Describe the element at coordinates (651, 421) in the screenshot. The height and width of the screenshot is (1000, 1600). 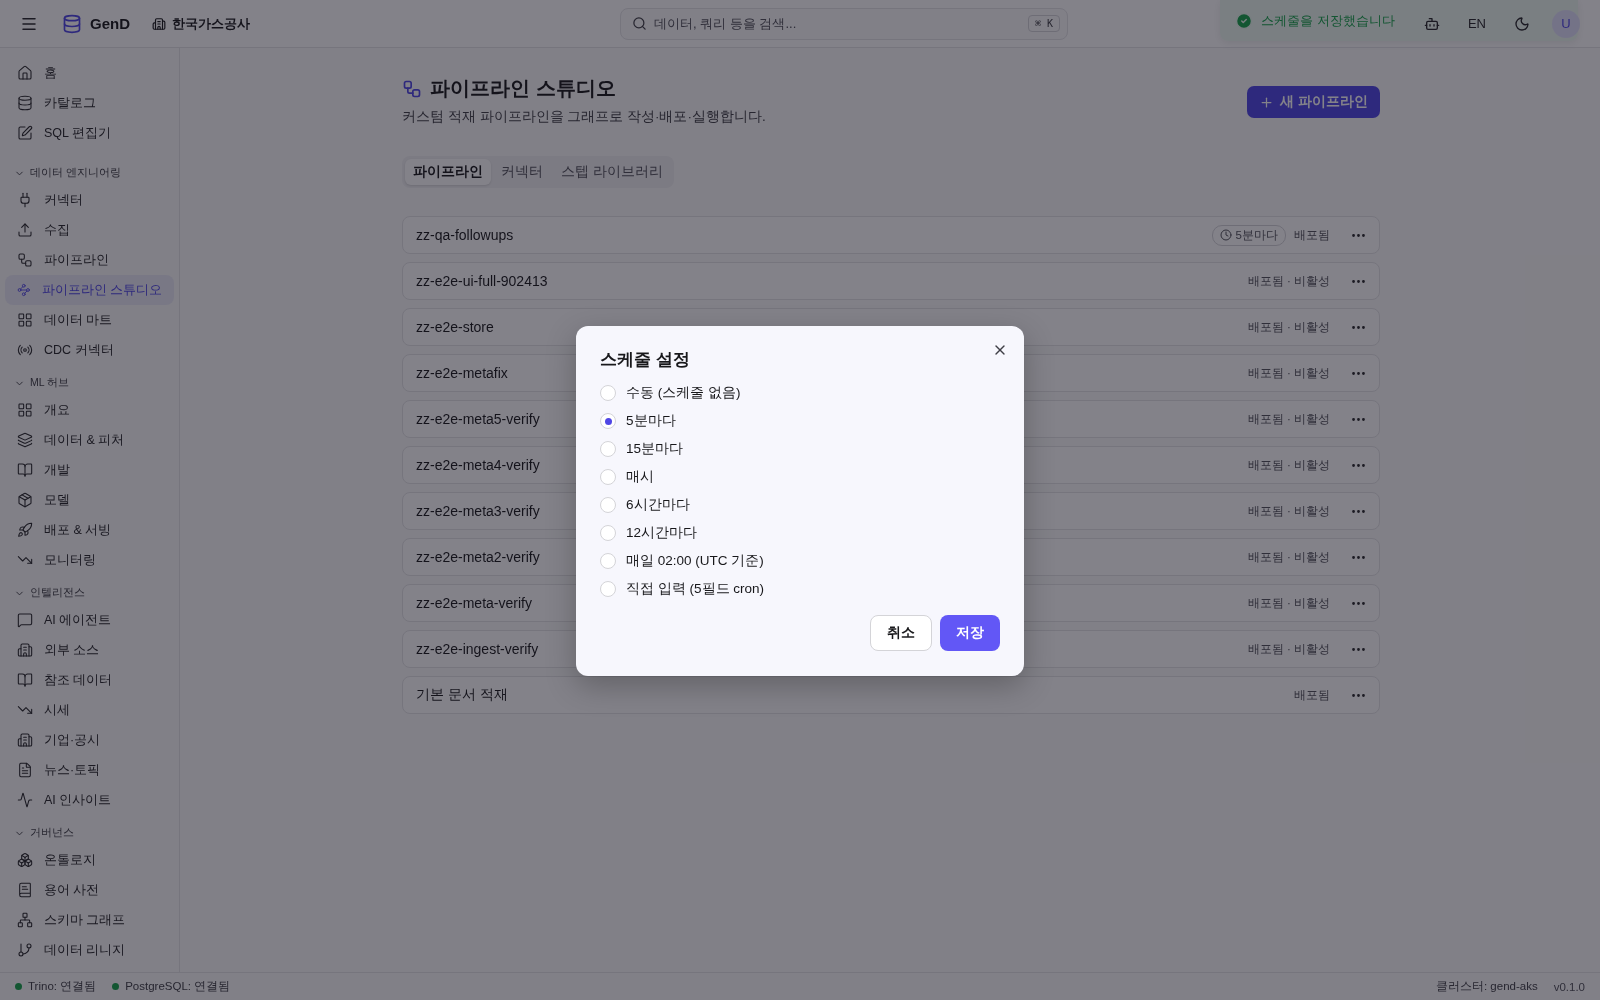
I see `option-label: 5분마다` at that location.